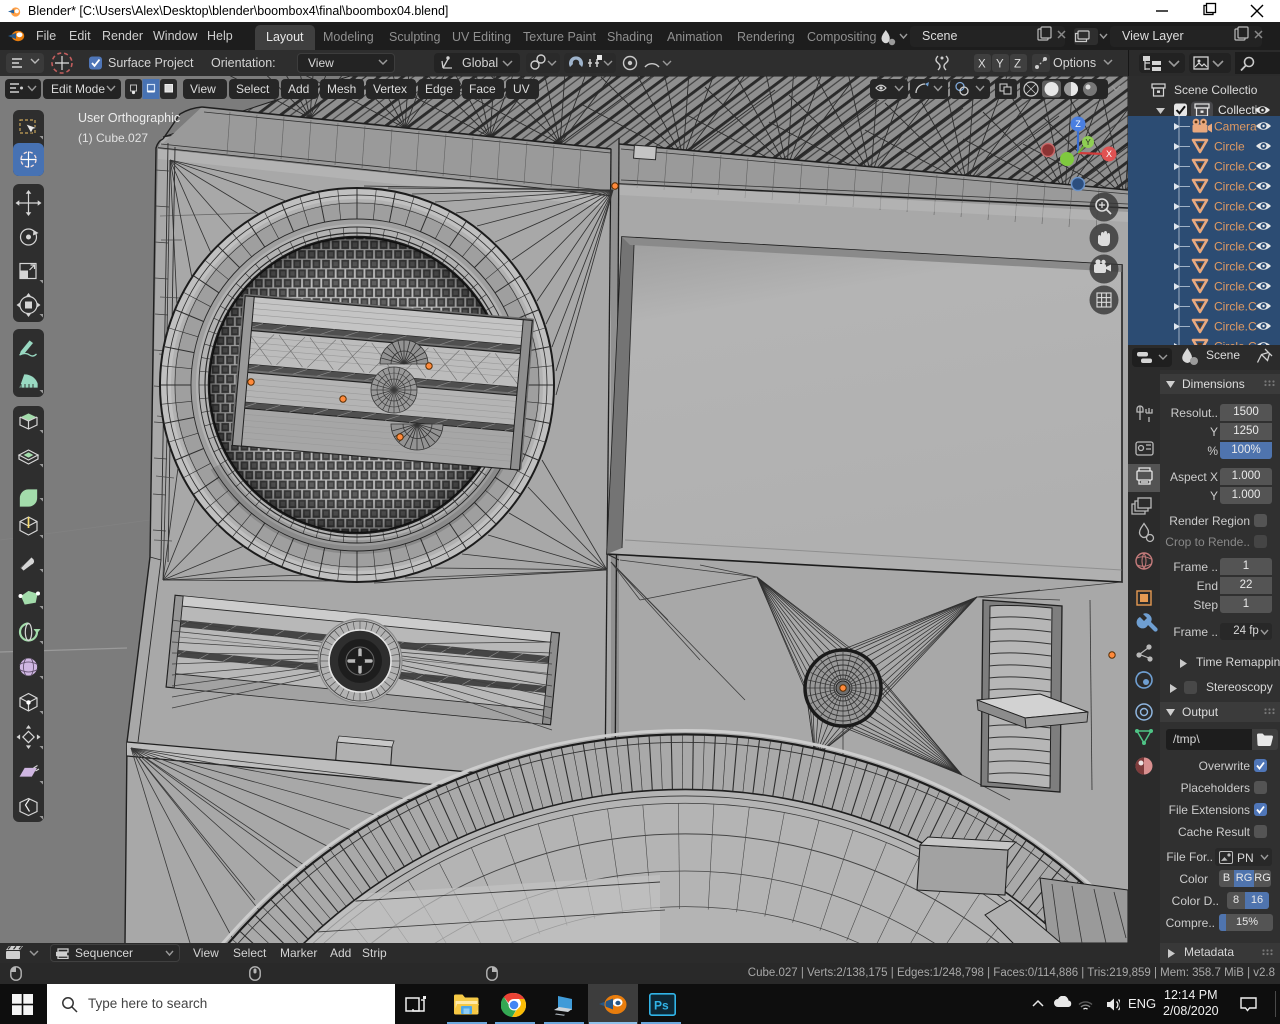 This screenshot has height=1024, width=1280. Describe the element at coordinates (129, 118) in the screenshot. I see `svg-text: User Orthographic` at that location.